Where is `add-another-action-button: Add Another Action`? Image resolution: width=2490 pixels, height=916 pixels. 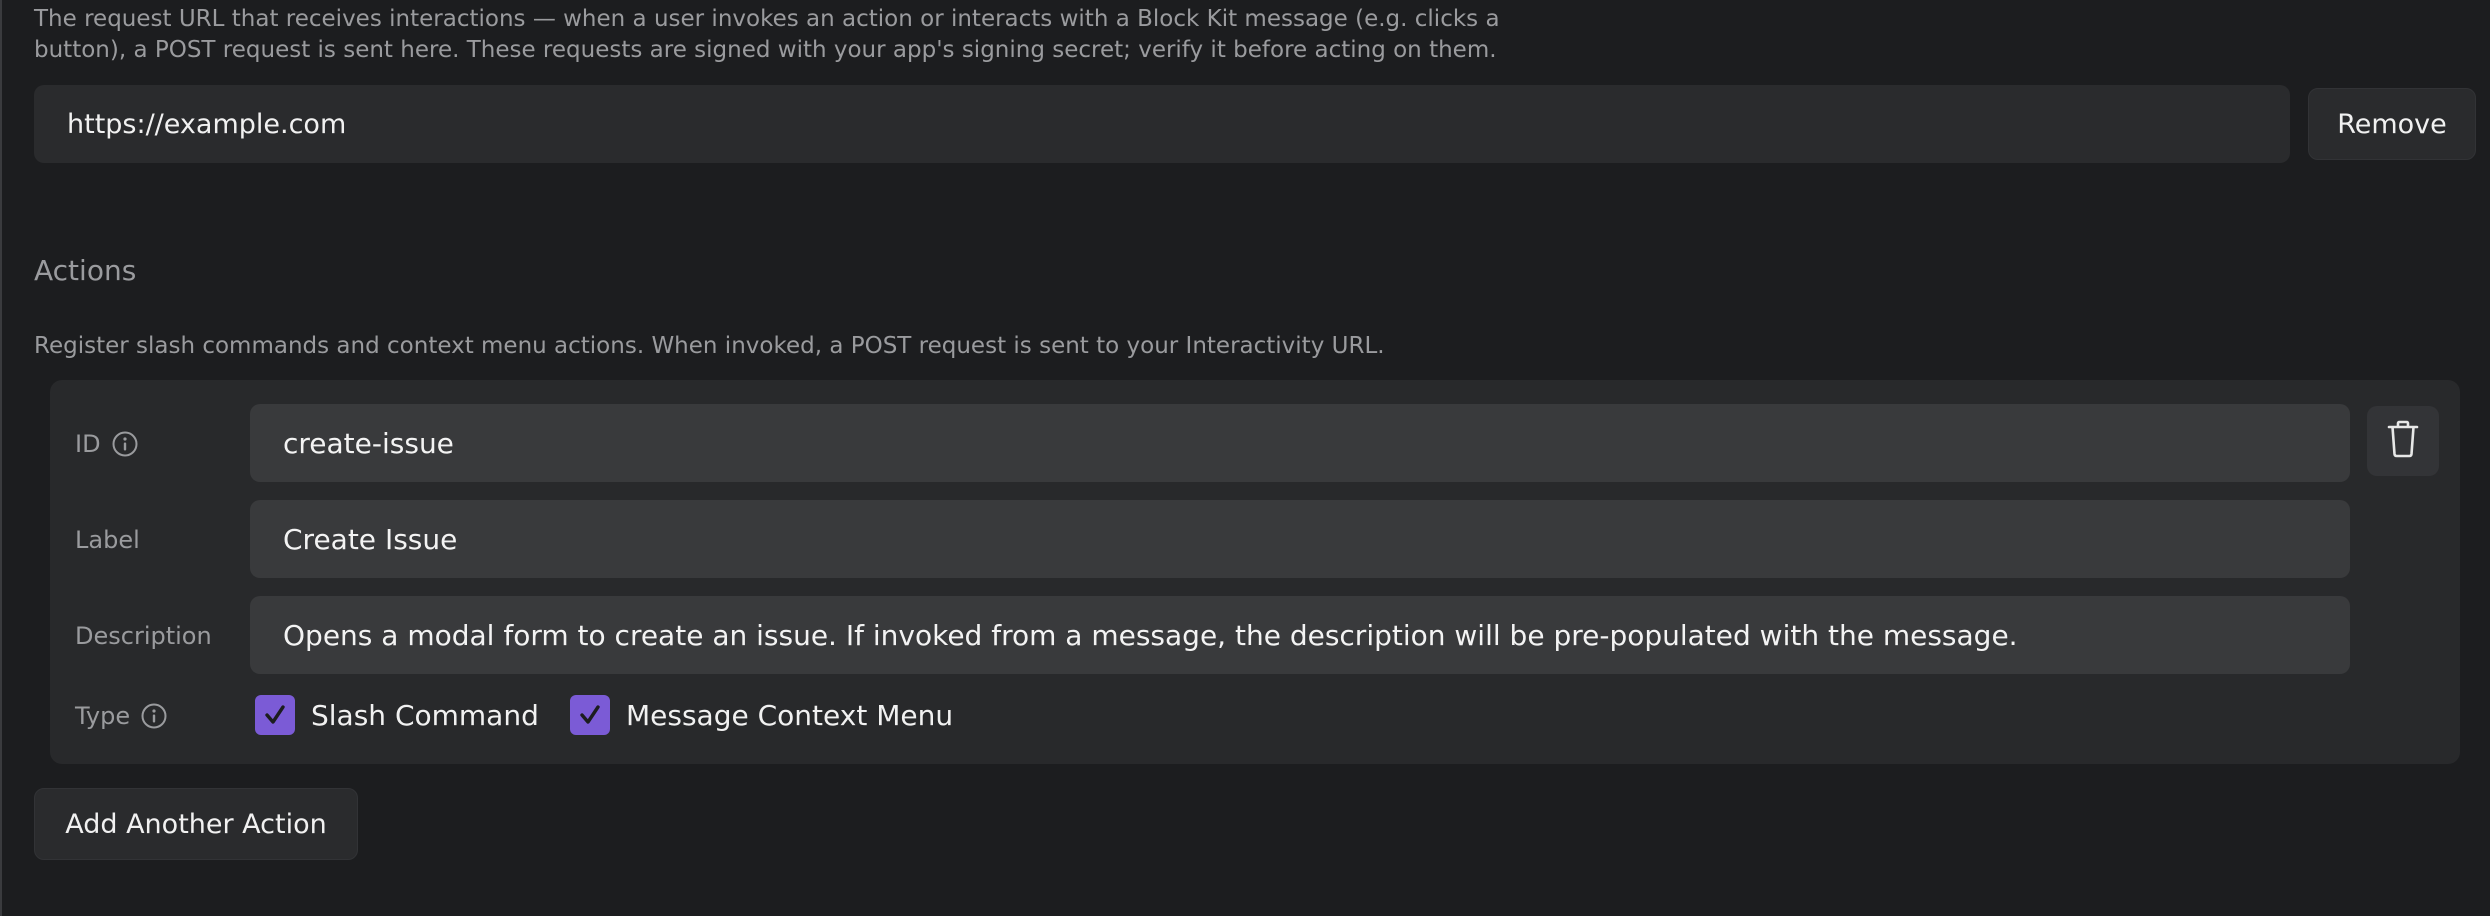 add-another-action-button: Add Another Action is located at coordinates (196, 824).